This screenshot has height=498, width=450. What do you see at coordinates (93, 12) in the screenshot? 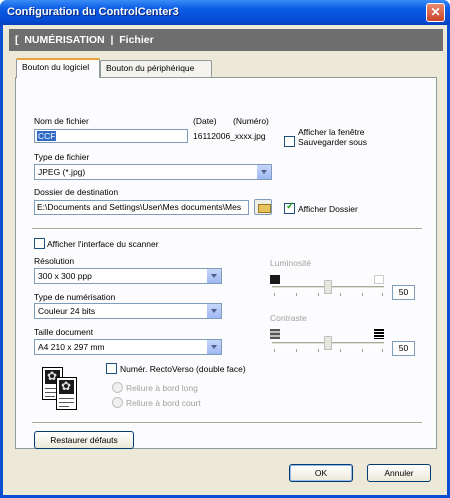
I see `window-title: Configuration du ControlCenter3` at bounding box center [93, 12].